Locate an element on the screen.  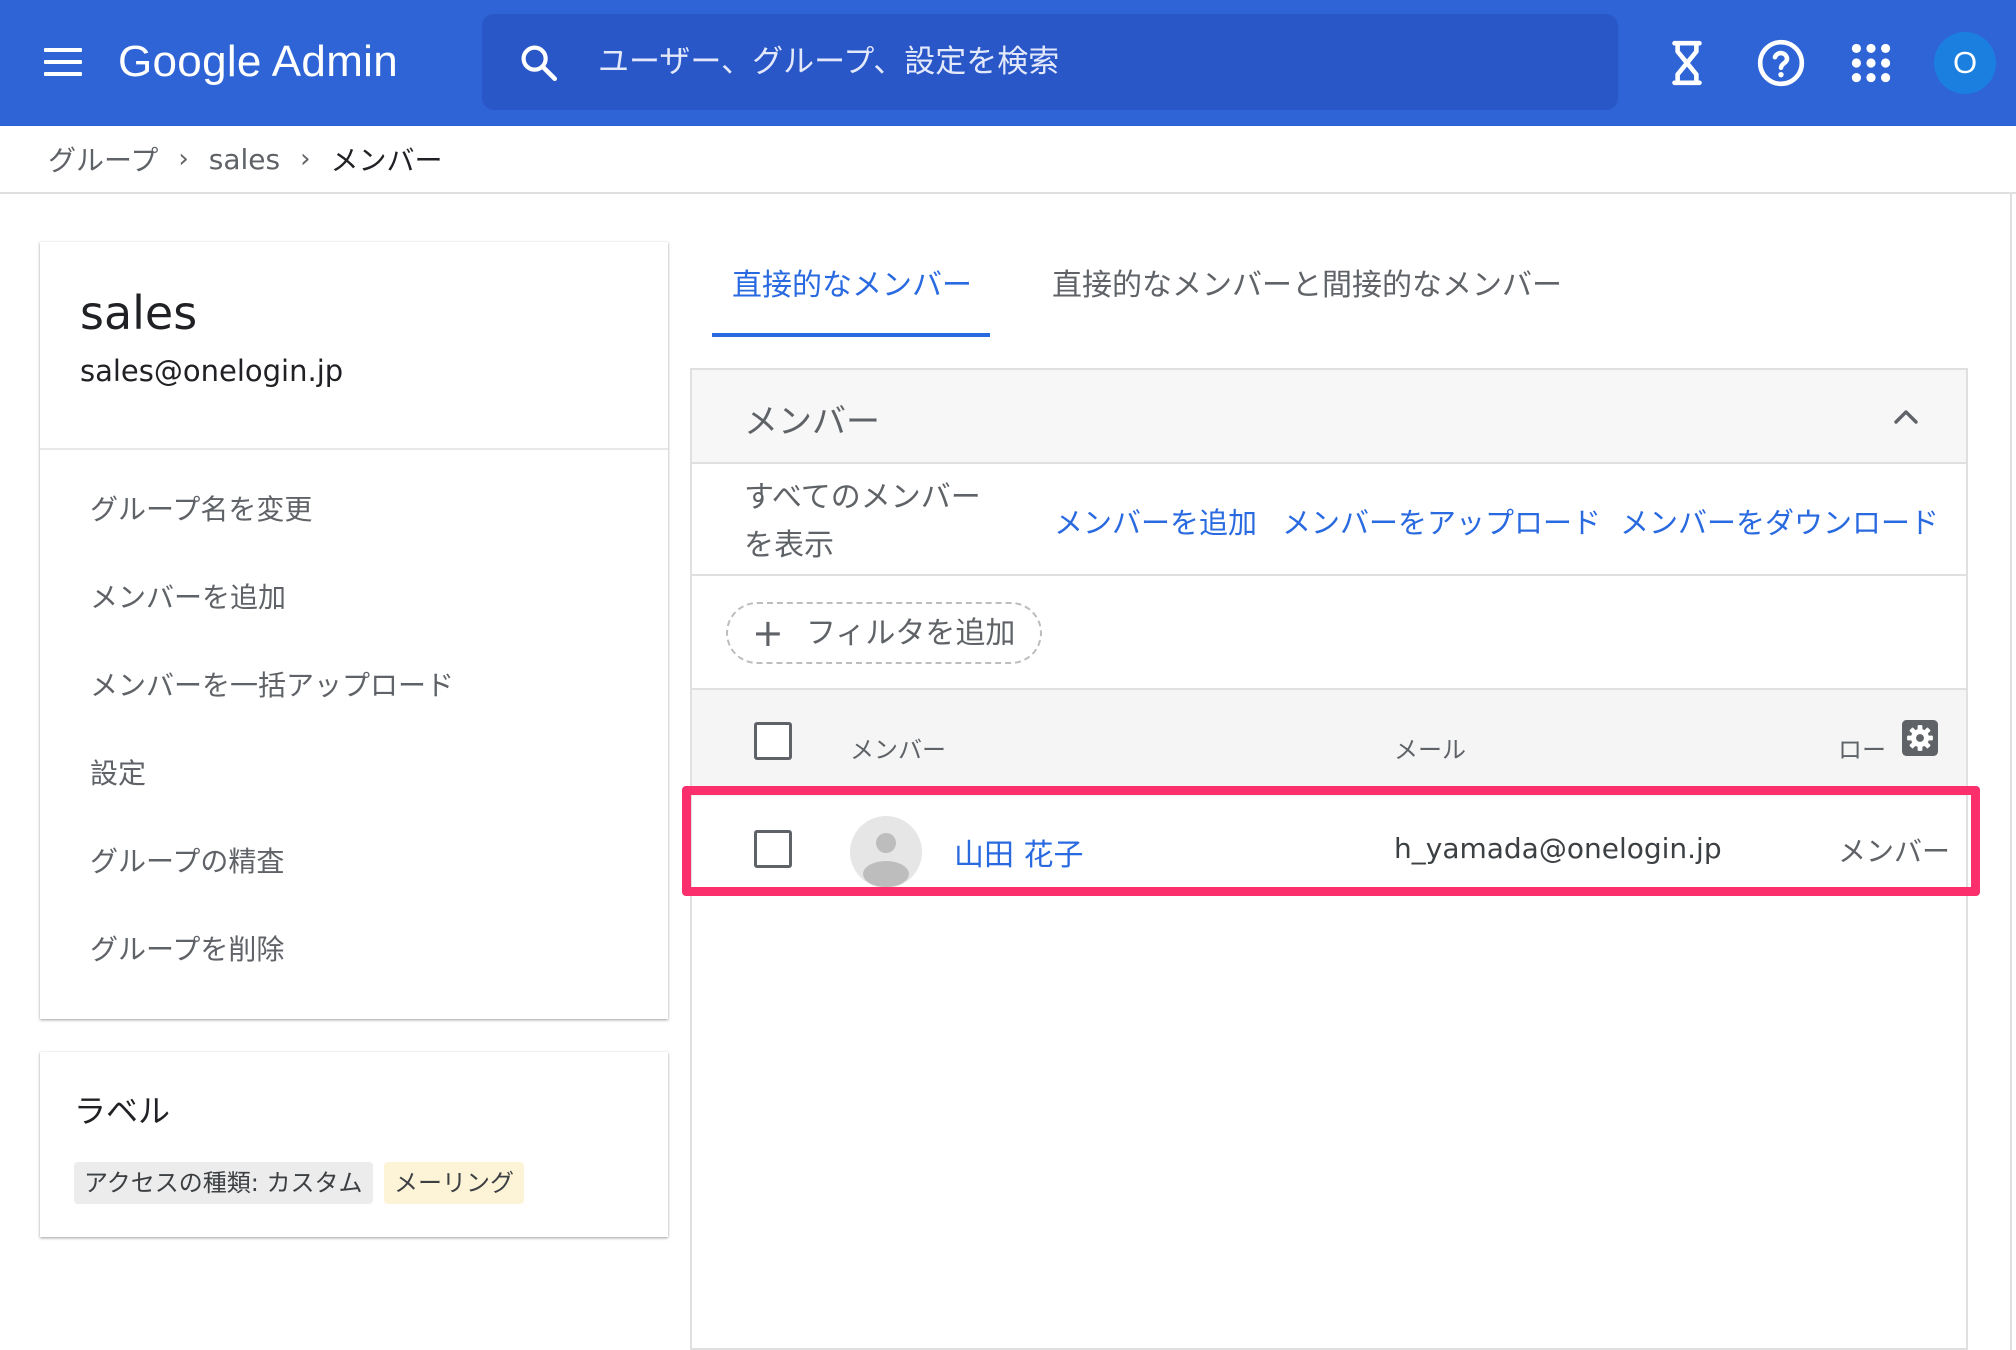
select-all-checkbox is located at coordinates (773, 741).